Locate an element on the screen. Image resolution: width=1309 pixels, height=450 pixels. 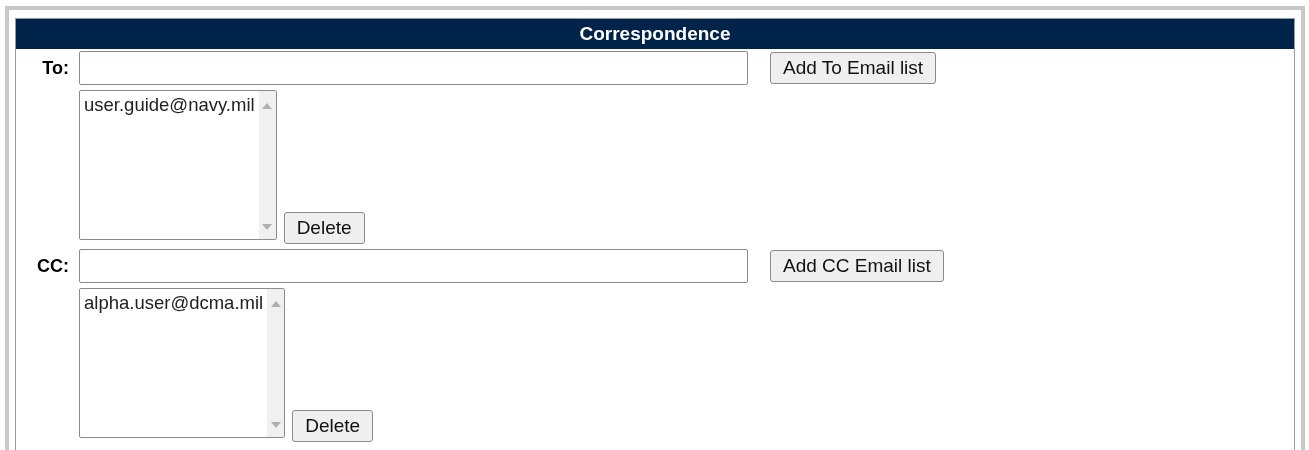
section-header: Correspondence is located at coordinates (655, 34).